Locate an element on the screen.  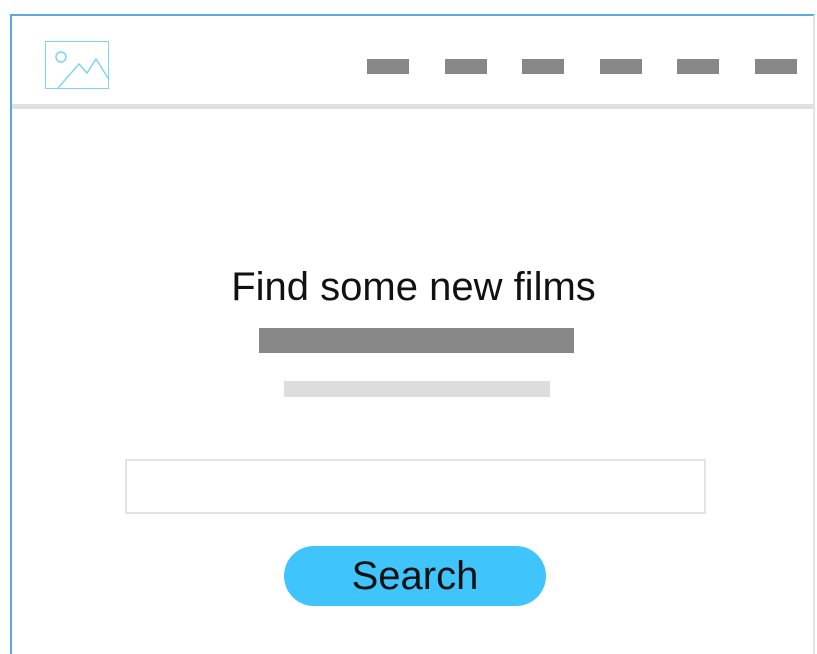
header-divider is located at coordinates (412, 106).